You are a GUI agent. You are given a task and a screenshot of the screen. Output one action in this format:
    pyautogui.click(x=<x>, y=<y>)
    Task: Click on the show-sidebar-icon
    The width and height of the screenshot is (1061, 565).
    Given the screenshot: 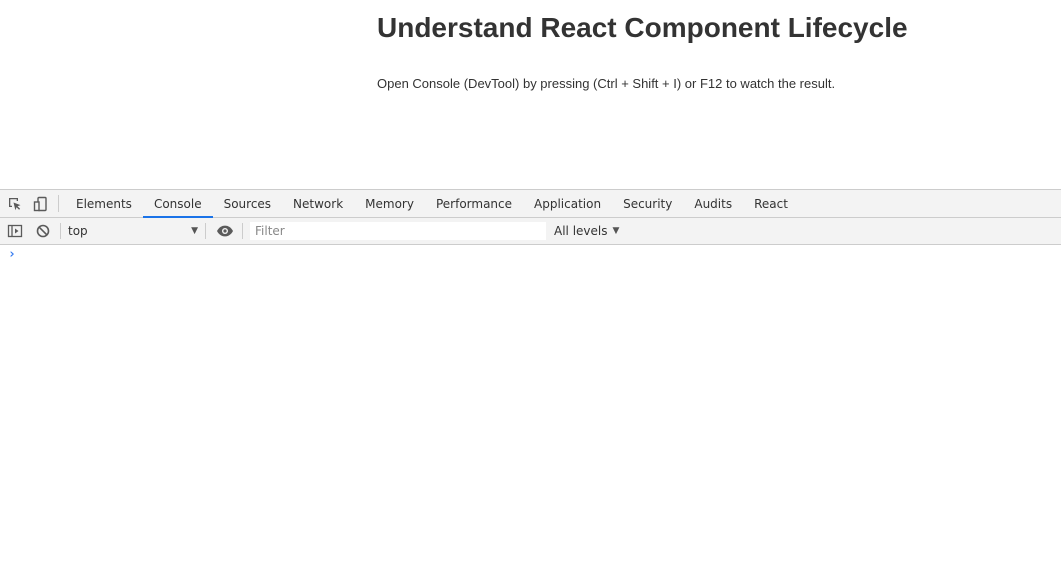 What is the action you would take?
    pyautogui.click(x=15, y=231)
    